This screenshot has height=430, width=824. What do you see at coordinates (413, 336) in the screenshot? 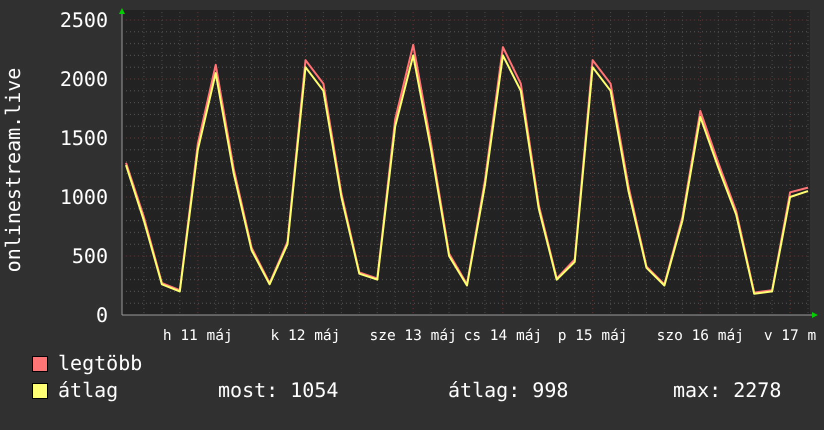
I see `x-tick-label: sze 13 máj` at bounding box center [413, 336].